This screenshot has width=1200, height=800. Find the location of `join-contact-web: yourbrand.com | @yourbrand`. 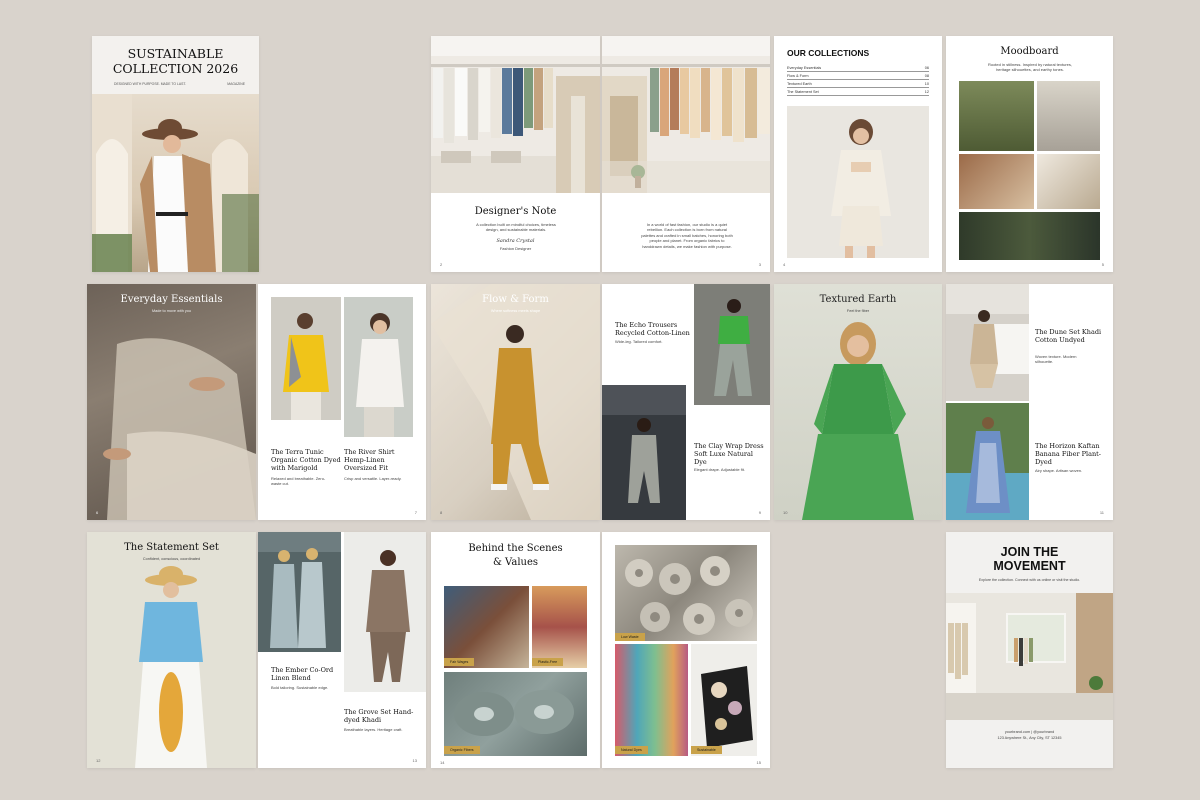

join-contact-web: yourbrand.com | @yourbrand is located at coordinates (1029, 732).